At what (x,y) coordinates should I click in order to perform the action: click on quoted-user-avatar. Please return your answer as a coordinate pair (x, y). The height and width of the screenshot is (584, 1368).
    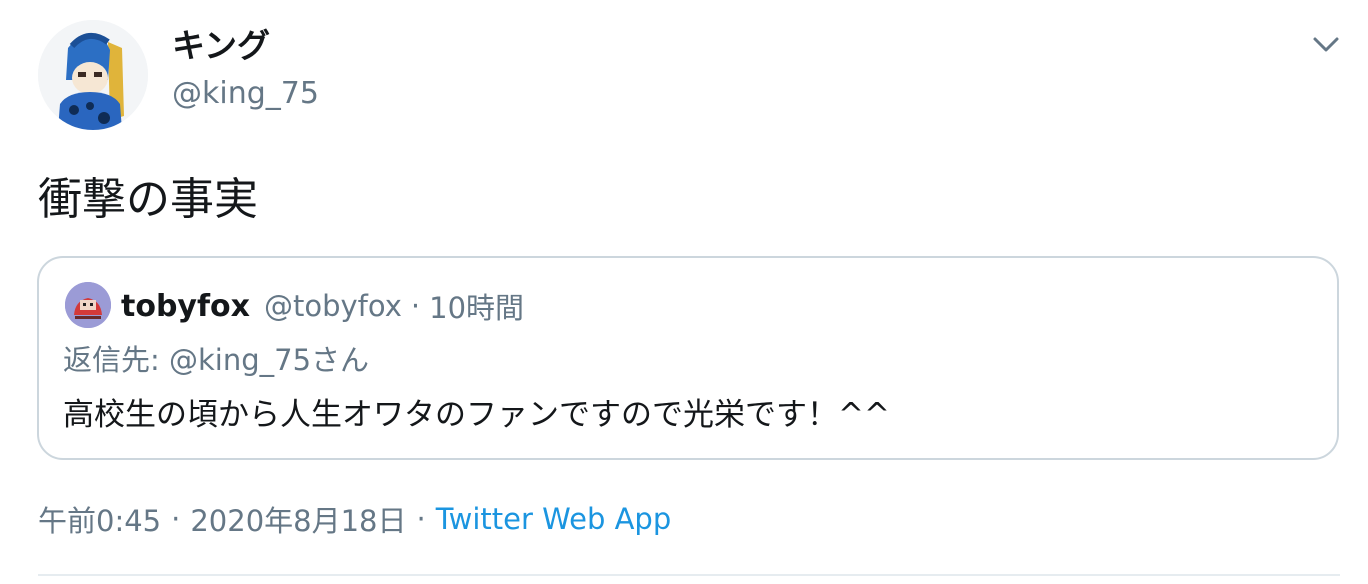
    Looking at the image, I should click on (88, 305).